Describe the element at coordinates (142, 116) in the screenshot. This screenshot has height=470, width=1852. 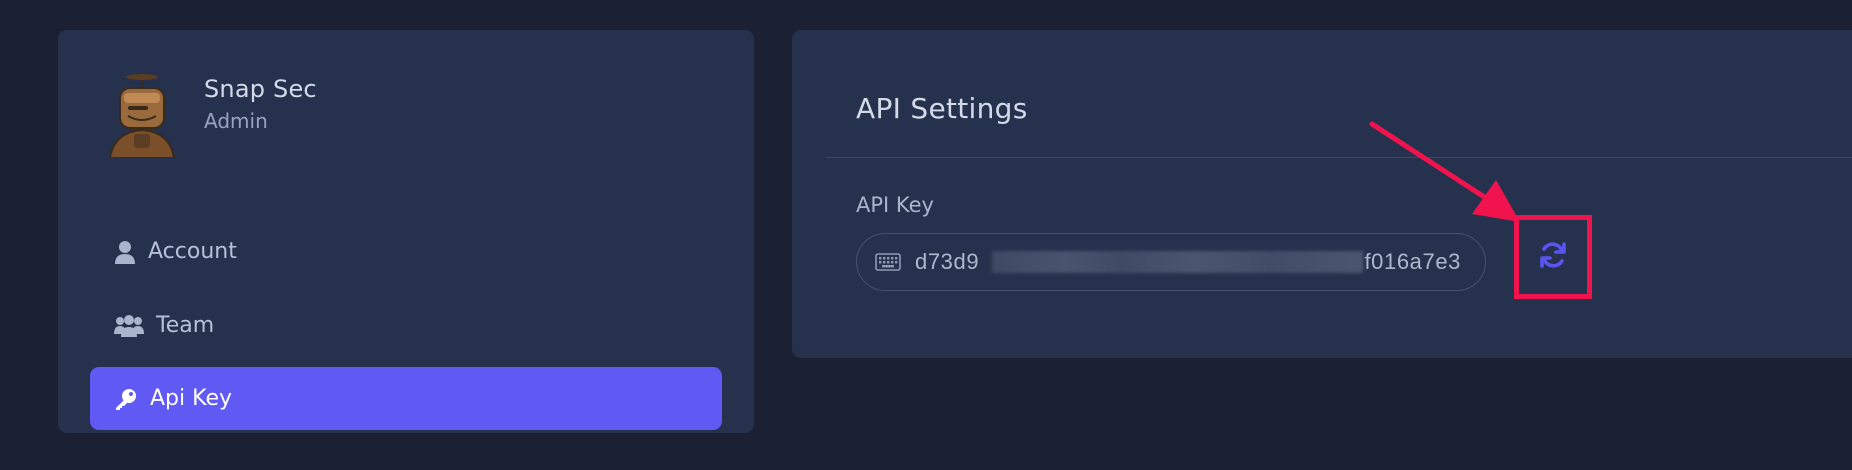
I see `avatar` at that location.